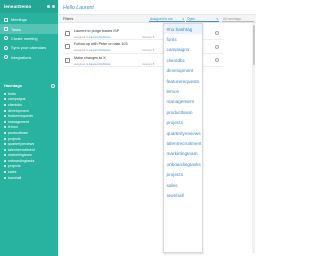 Image resolution: width=320 pixels, height=256 pixels. What do you see at coordinates (14, 138) in the screenshot?
I see `hashtag-label: projects` at bounding box center [14, 138].